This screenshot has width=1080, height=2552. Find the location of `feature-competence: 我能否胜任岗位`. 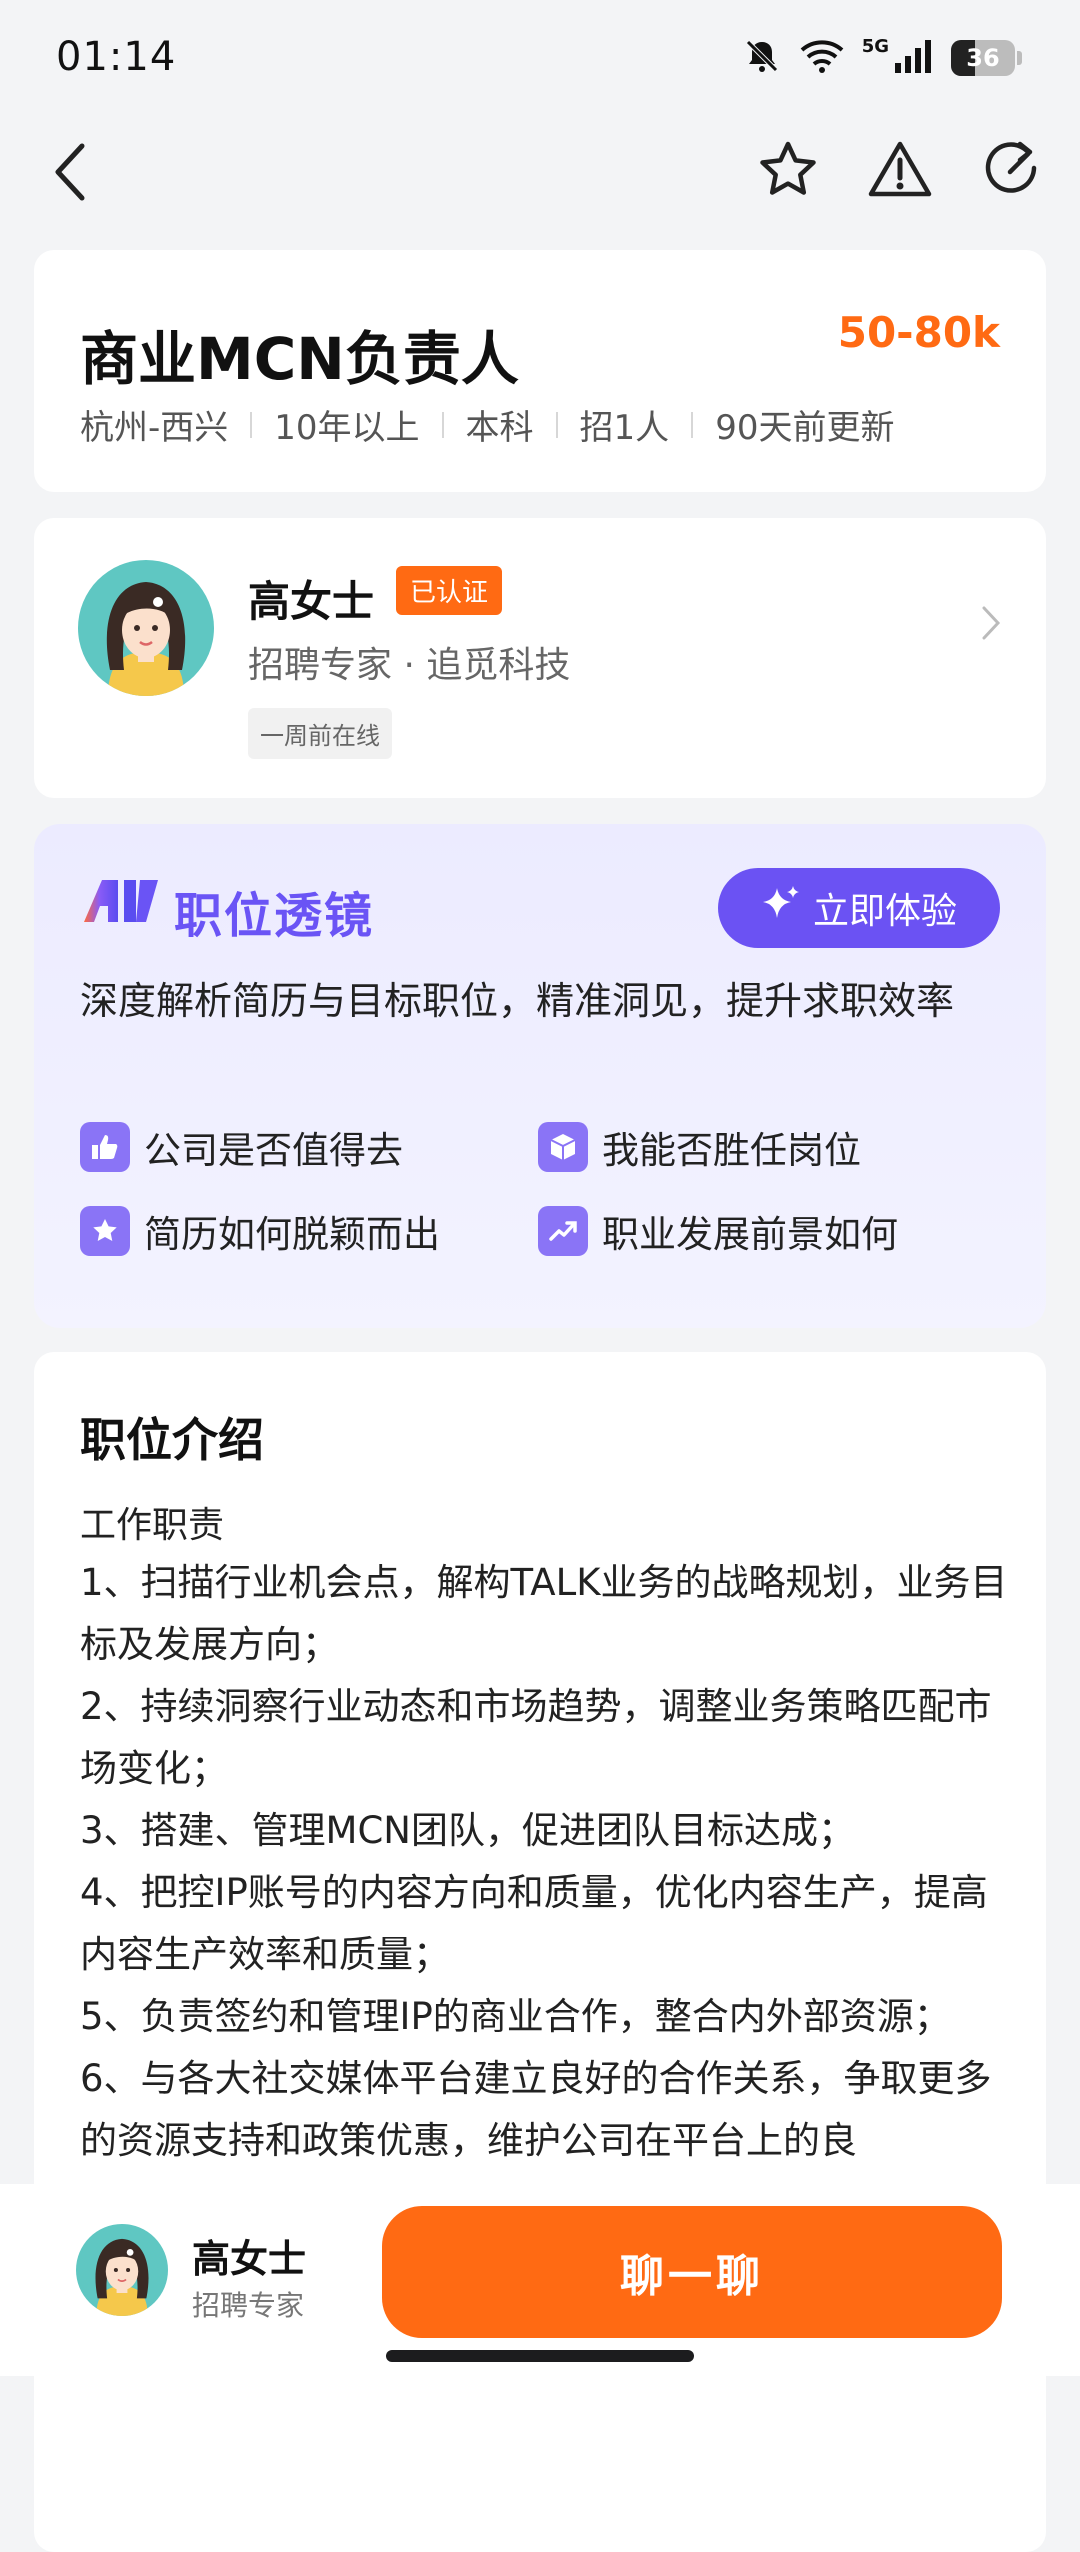

feature-competence: 我能否胜任岗位 is located at coordinates (699, 1147).